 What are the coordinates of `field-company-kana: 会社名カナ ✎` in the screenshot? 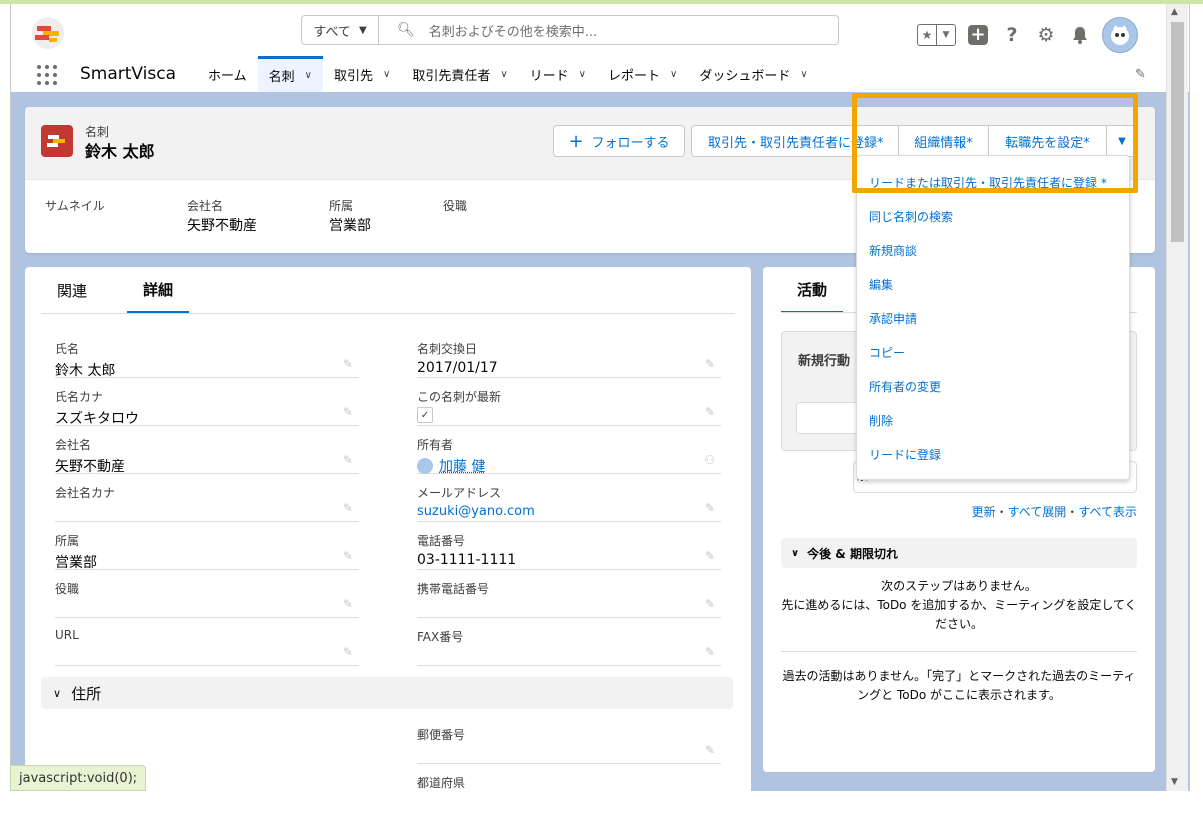 It's located at (207, 499).